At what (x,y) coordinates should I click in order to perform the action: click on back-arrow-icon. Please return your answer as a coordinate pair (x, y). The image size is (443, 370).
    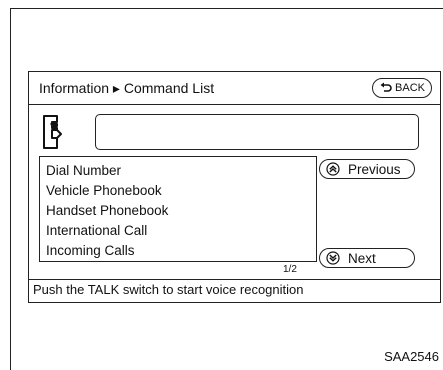
    Looking at the image, I should click on (386, 87).